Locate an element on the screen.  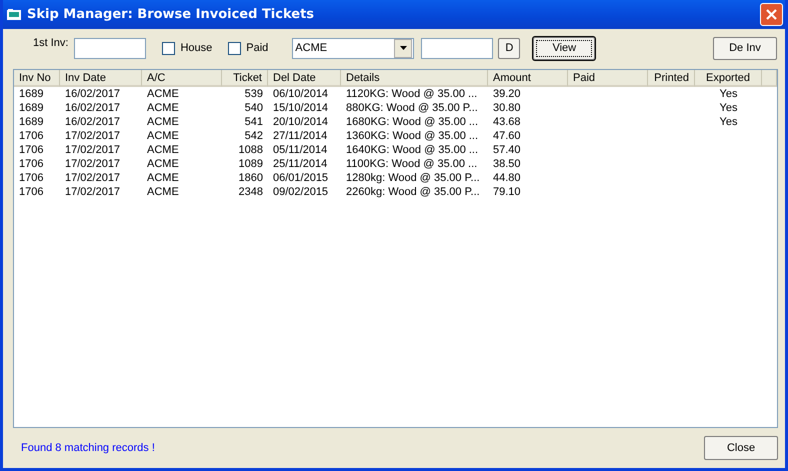
table-cell-text: 79.10 is located at coordinates (507, 192).